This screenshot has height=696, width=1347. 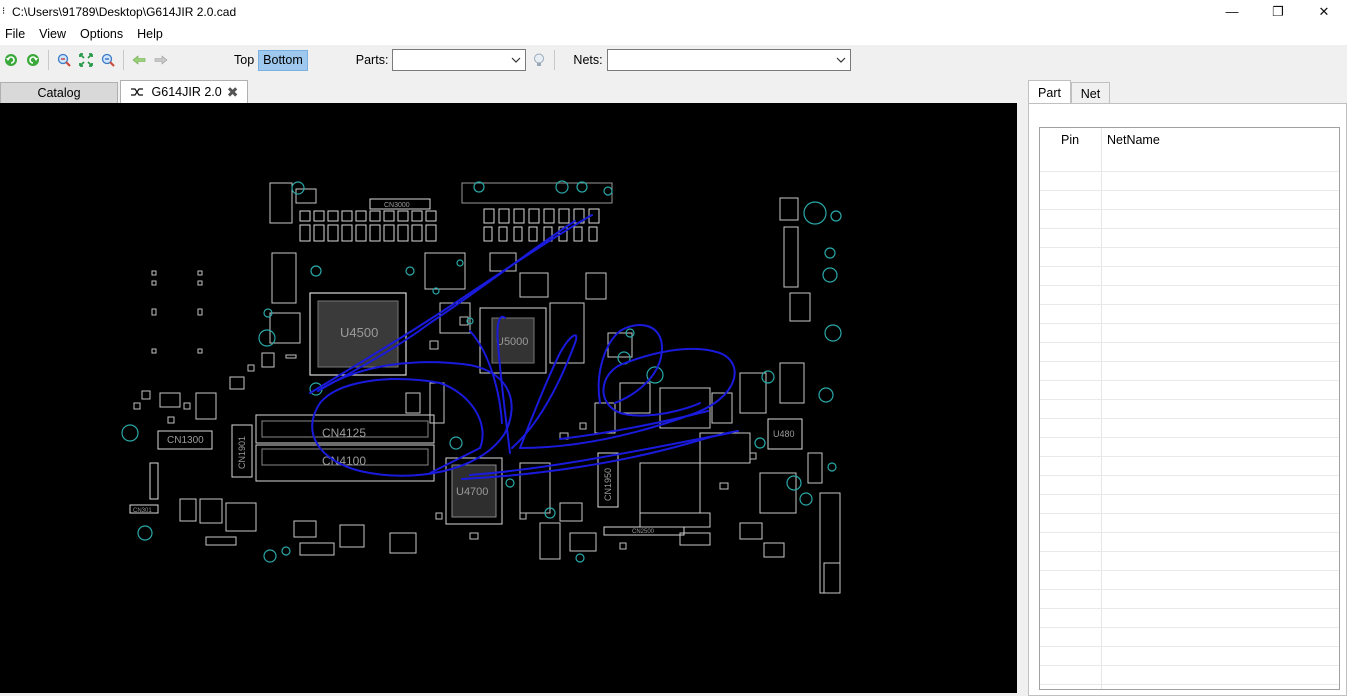 I want to click on restore-button: ❐, so click(x=1278, y=11).